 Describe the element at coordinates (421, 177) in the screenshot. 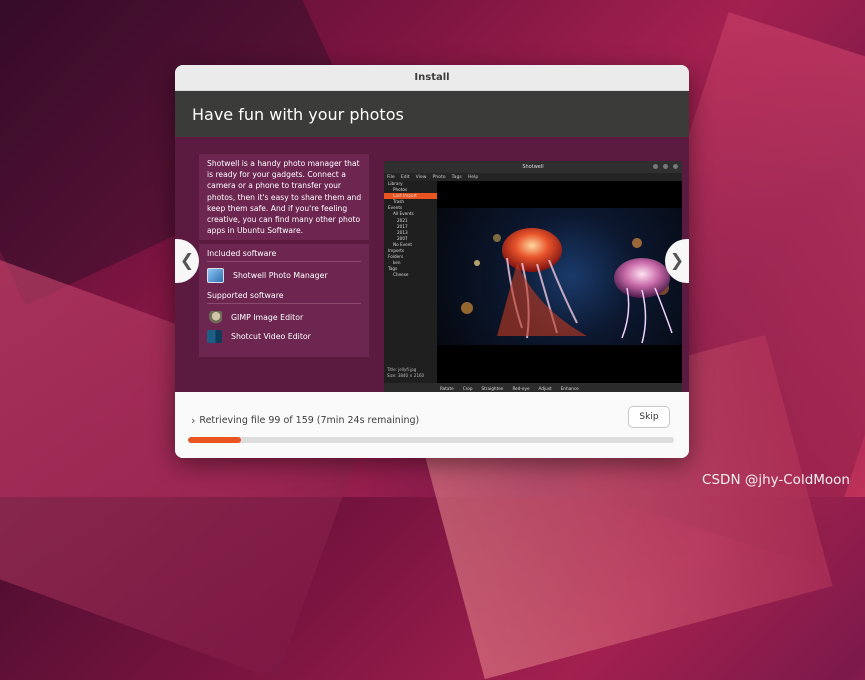

I see `menu-item: View` at that location.